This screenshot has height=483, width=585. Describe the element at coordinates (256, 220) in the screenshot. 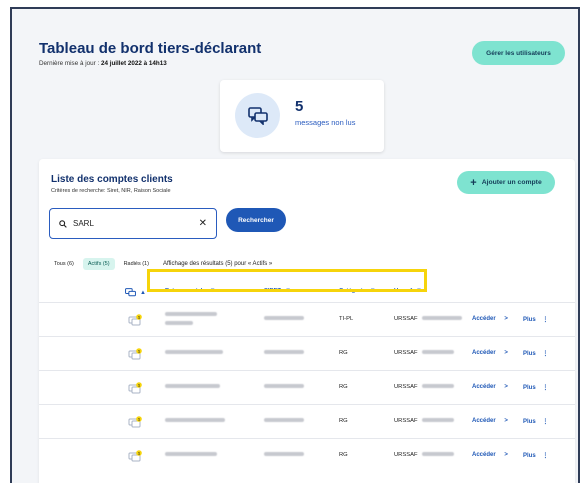

I see `search-button: Rechercher` at that location.